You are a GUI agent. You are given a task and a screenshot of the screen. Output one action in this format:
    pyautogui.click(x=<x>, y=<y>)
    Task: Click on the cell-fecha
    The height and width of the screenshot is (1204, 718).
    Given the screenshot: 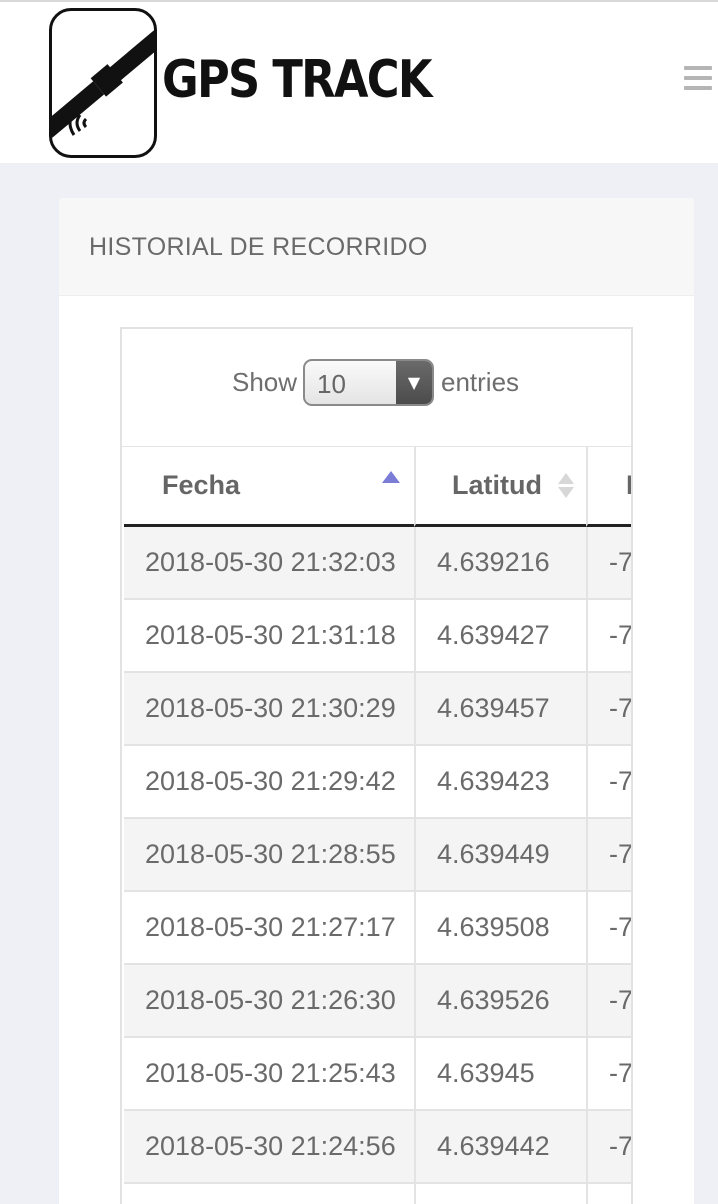 What is the action you would take?
    pyautogui.click(x=269, y=1194)
    